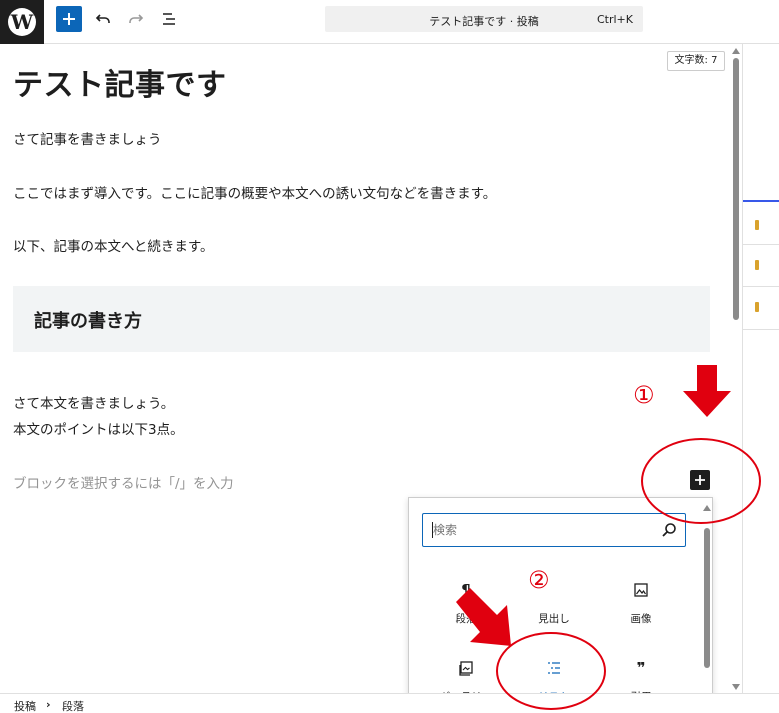 The image size is (779, 713). What do you see at coordinates (644, 395) in the screenshot?
I see `annotation-step-1: ①` at bounding box center [644, 395].